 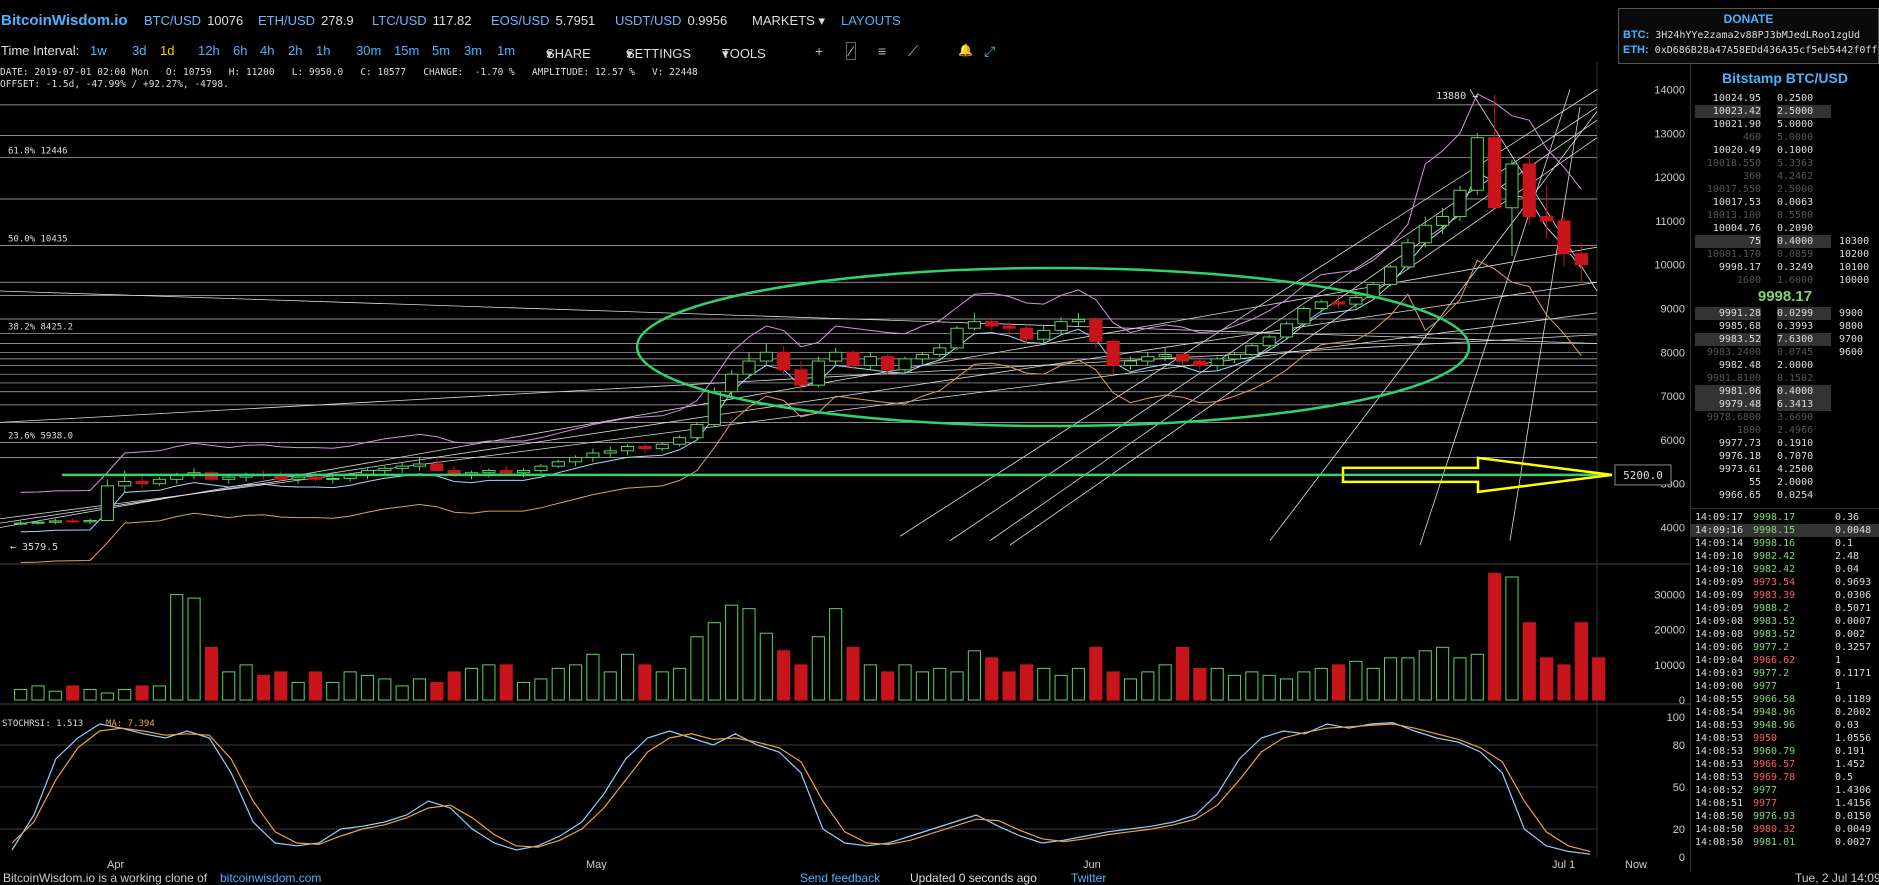 I want to click on ask-row: 9998.17 0.3249 10100, so click(x=1785, y=267).